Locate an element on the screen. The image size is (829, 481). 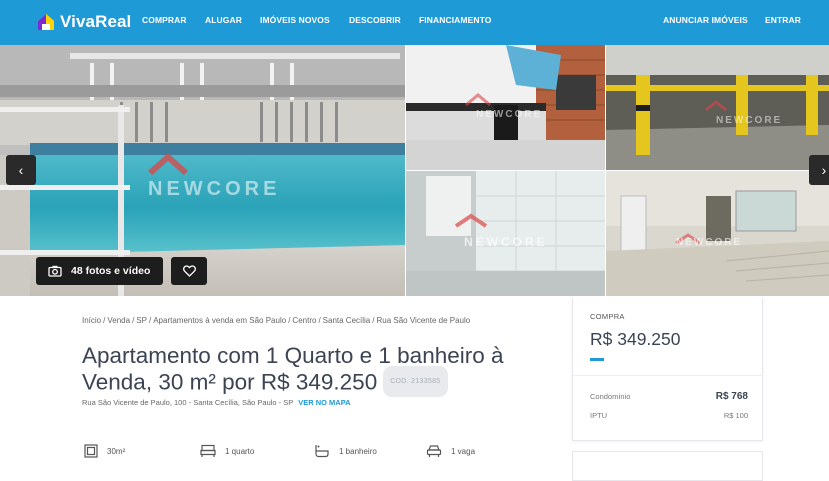
bed-icon is located at coordinates (208, 450).